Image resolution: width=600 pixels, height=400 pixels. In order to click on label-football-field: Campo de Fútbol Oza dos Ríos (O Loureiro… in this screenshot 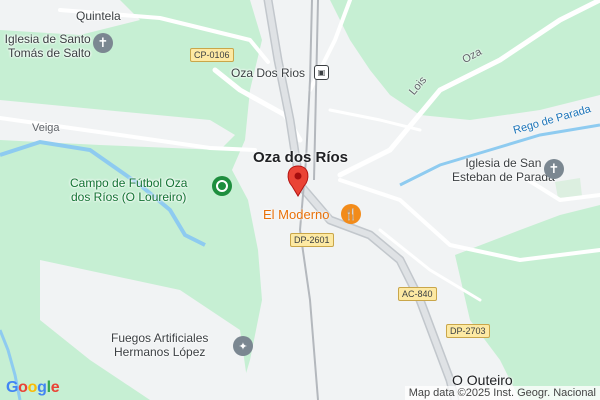, I will do `click(128, 190)`.